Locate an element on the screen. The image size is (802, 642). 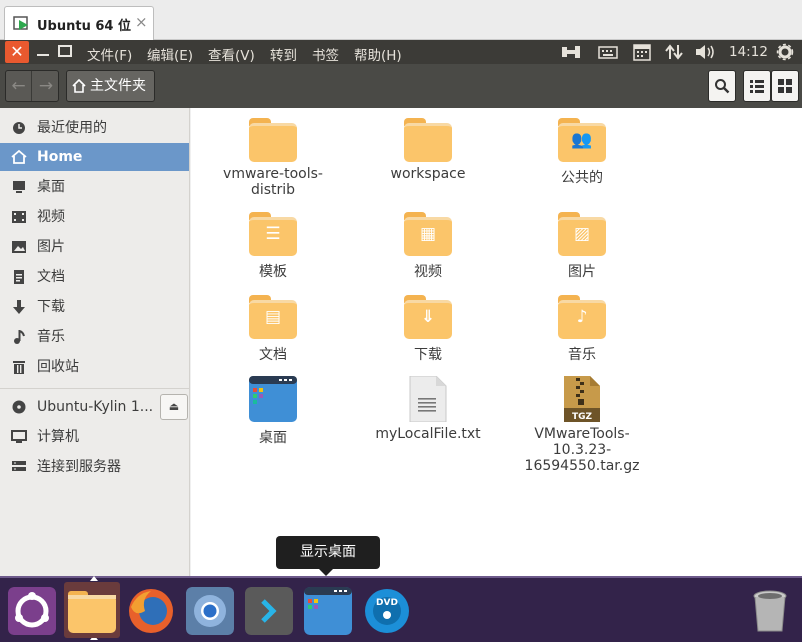
folder-icon is located at coordinates (428, 140).